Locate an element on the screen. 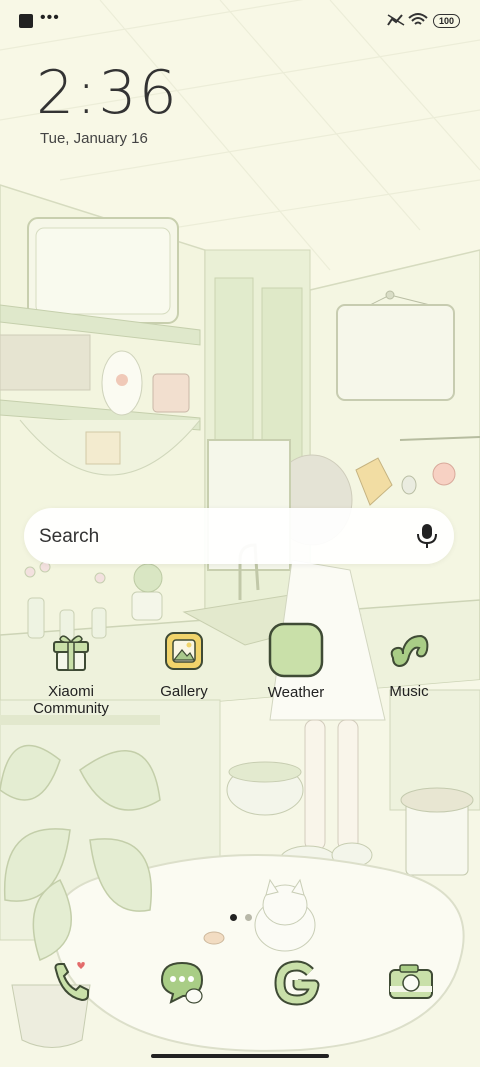  gift-box-icon is located at coordinates (71, 652).